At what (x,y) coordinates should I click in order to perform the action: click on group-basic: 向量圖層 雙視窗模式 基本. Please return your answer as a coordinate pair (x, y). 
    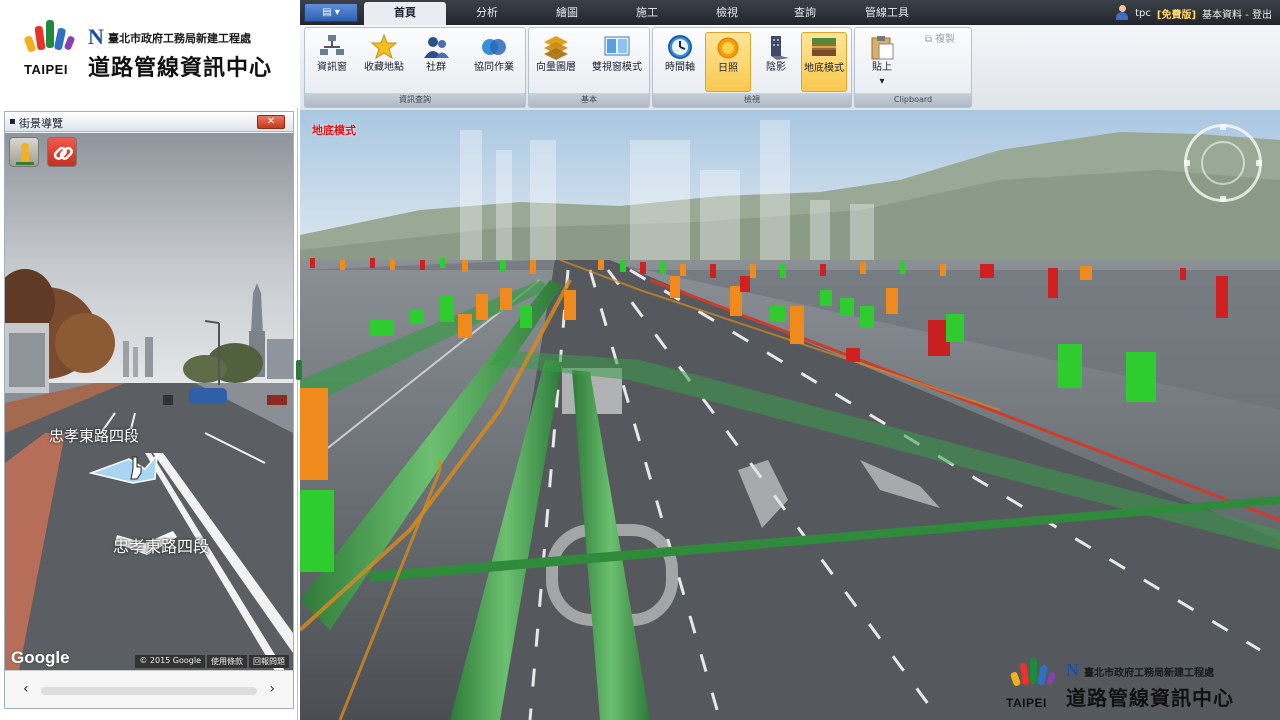
    Looking at the image, I should click on (589, 67).